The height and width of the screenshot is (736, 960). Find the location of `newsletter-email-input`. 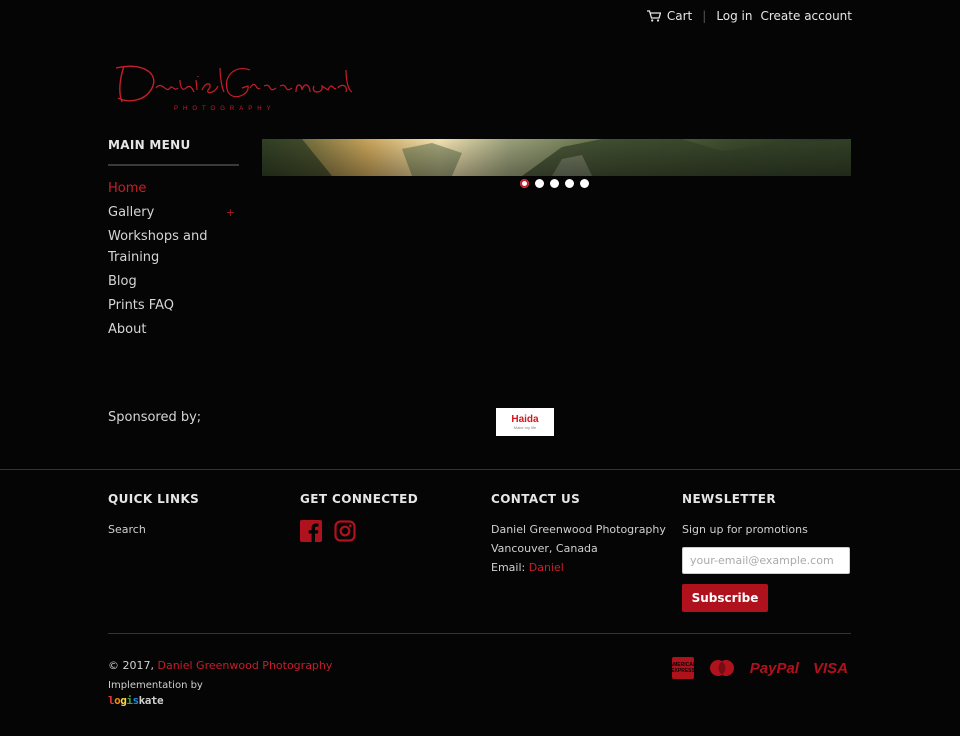

newsletter-email-input is located at coordinates (766, 560).